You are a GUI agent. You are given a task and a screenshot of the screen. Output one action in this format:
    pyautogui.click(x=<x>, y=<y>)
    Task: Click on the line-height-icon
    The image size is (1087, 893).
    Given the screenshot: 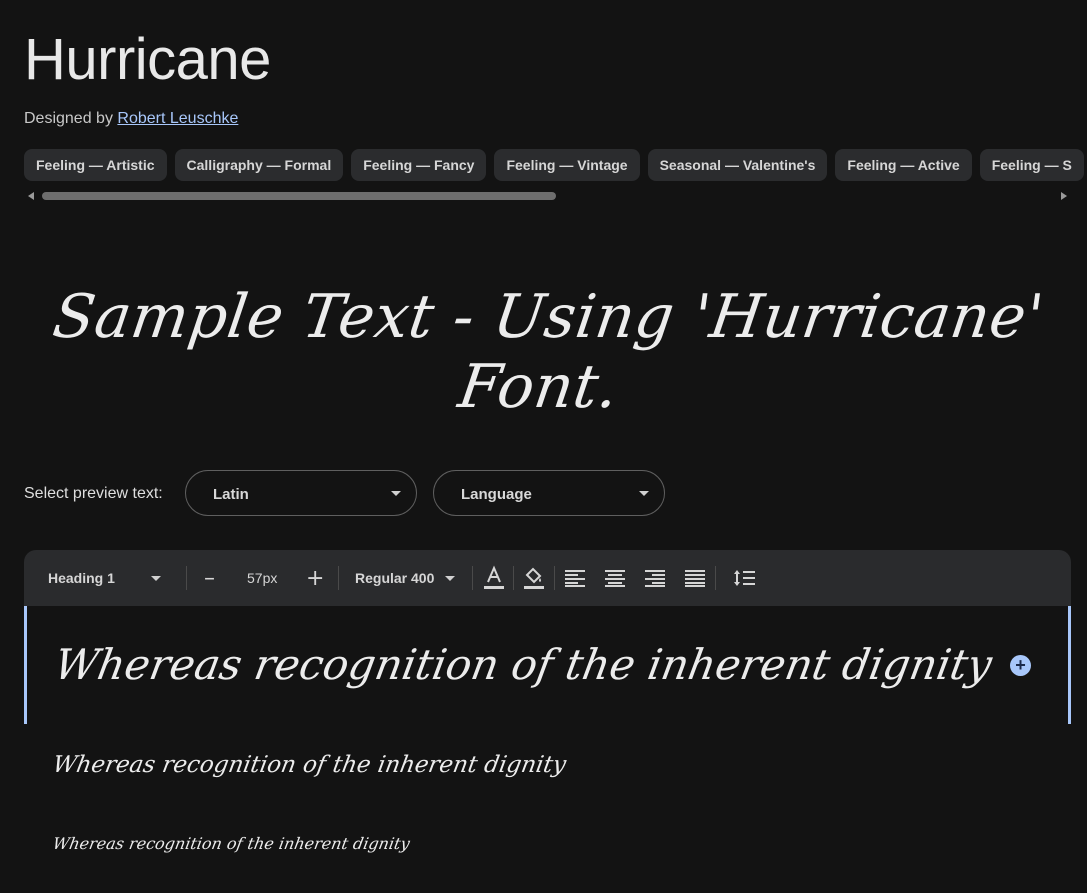 What is the action you would take?
    pyautogui.click(x=744, y=578)
    